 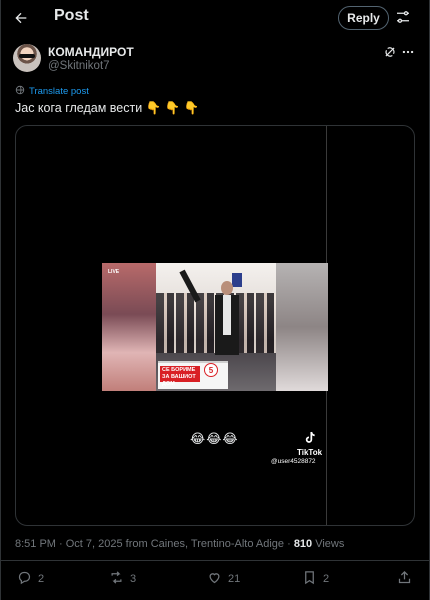 I want to click on views-count: 810, so click(x=303, y=544).